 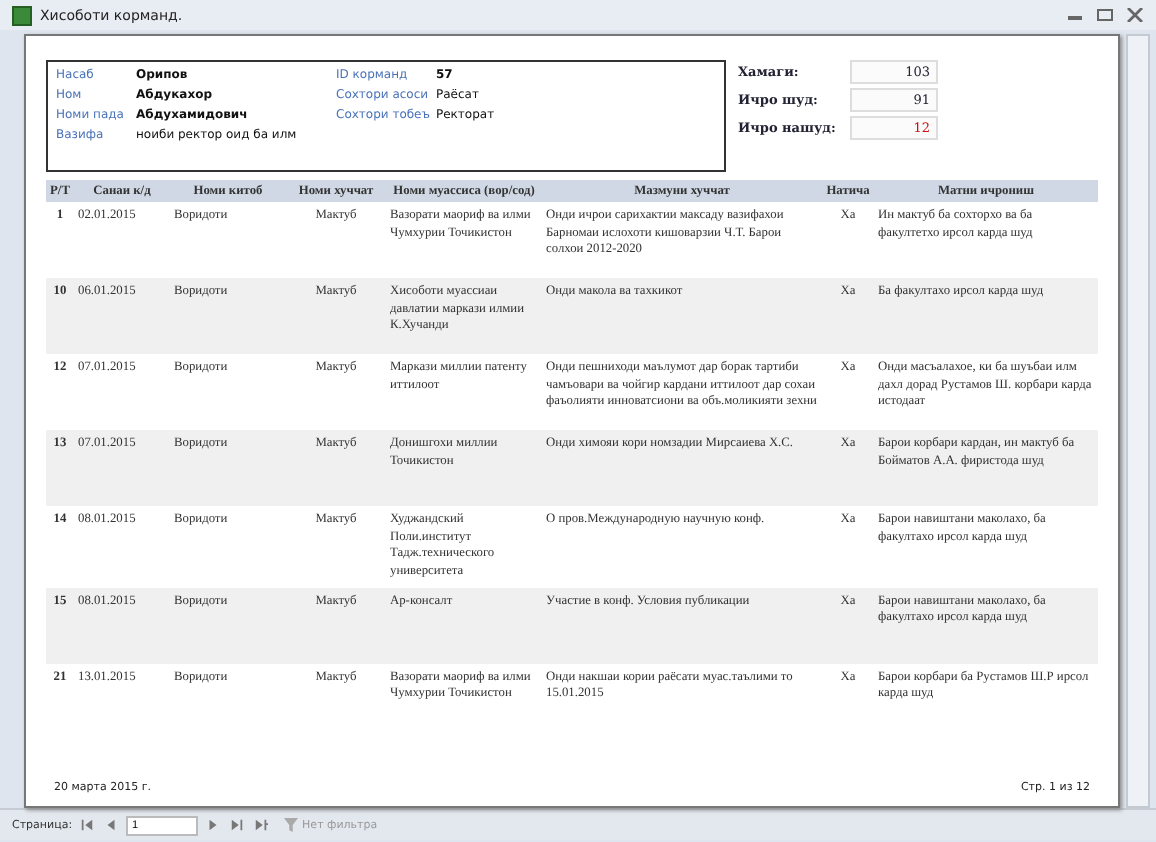 What do you see at coordinates (261, 825) in the screenshot?
I see `new-record-icon` at bounding box center [261, 825].